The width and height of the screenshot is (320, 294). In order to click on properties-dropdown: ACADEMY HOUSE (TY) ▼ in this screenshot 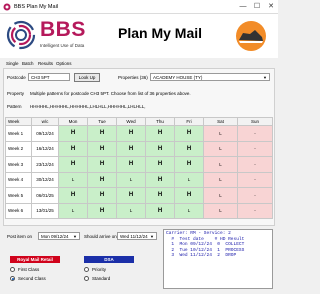, I will do `click(210, 77)`.